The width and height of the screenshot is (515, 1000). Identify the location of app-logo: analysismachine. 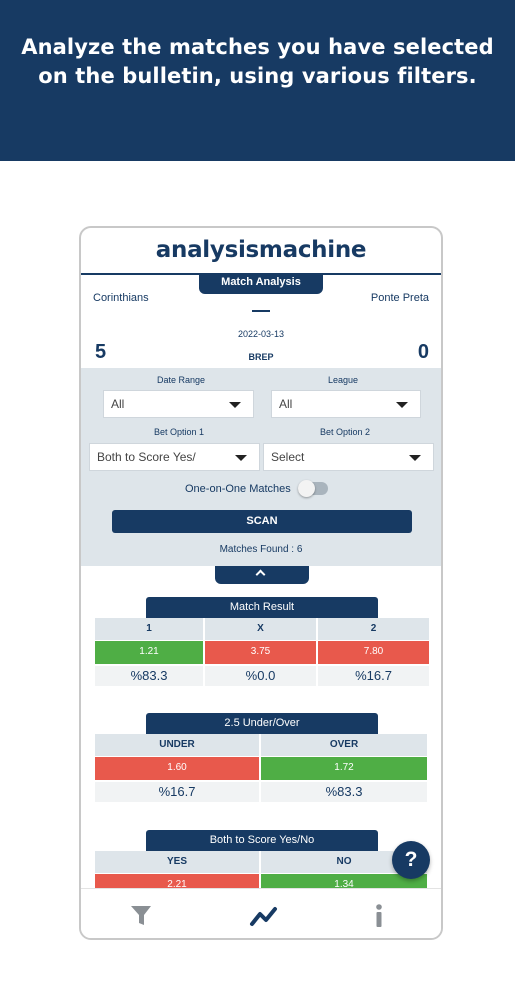
(261, 250).